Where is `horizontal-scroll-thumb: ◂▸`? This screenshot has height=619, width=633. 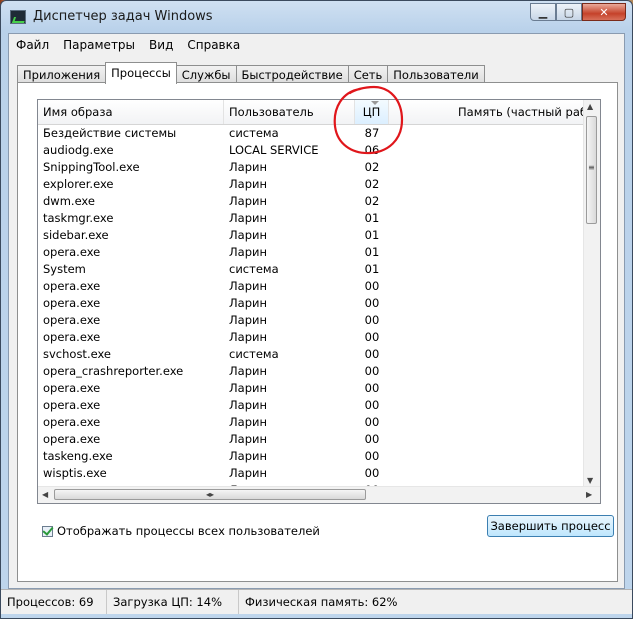 horizontal-scroll-thumb: ◂▸ is located at coordinates (210, 494).